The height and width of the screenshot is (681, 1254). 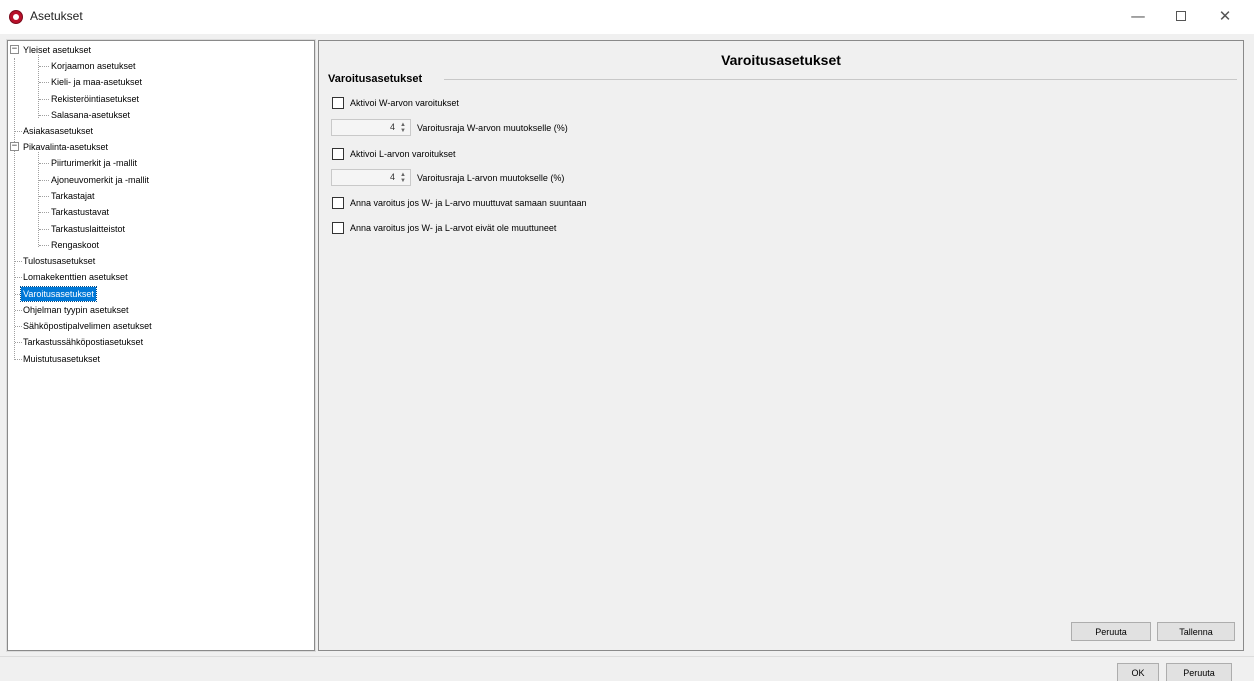 What do you see at coordinates (371, 177) in the screenshot?
I see `l-threshold-spinbox: 4 ▲ ▼` at bounding box center [371, 177].